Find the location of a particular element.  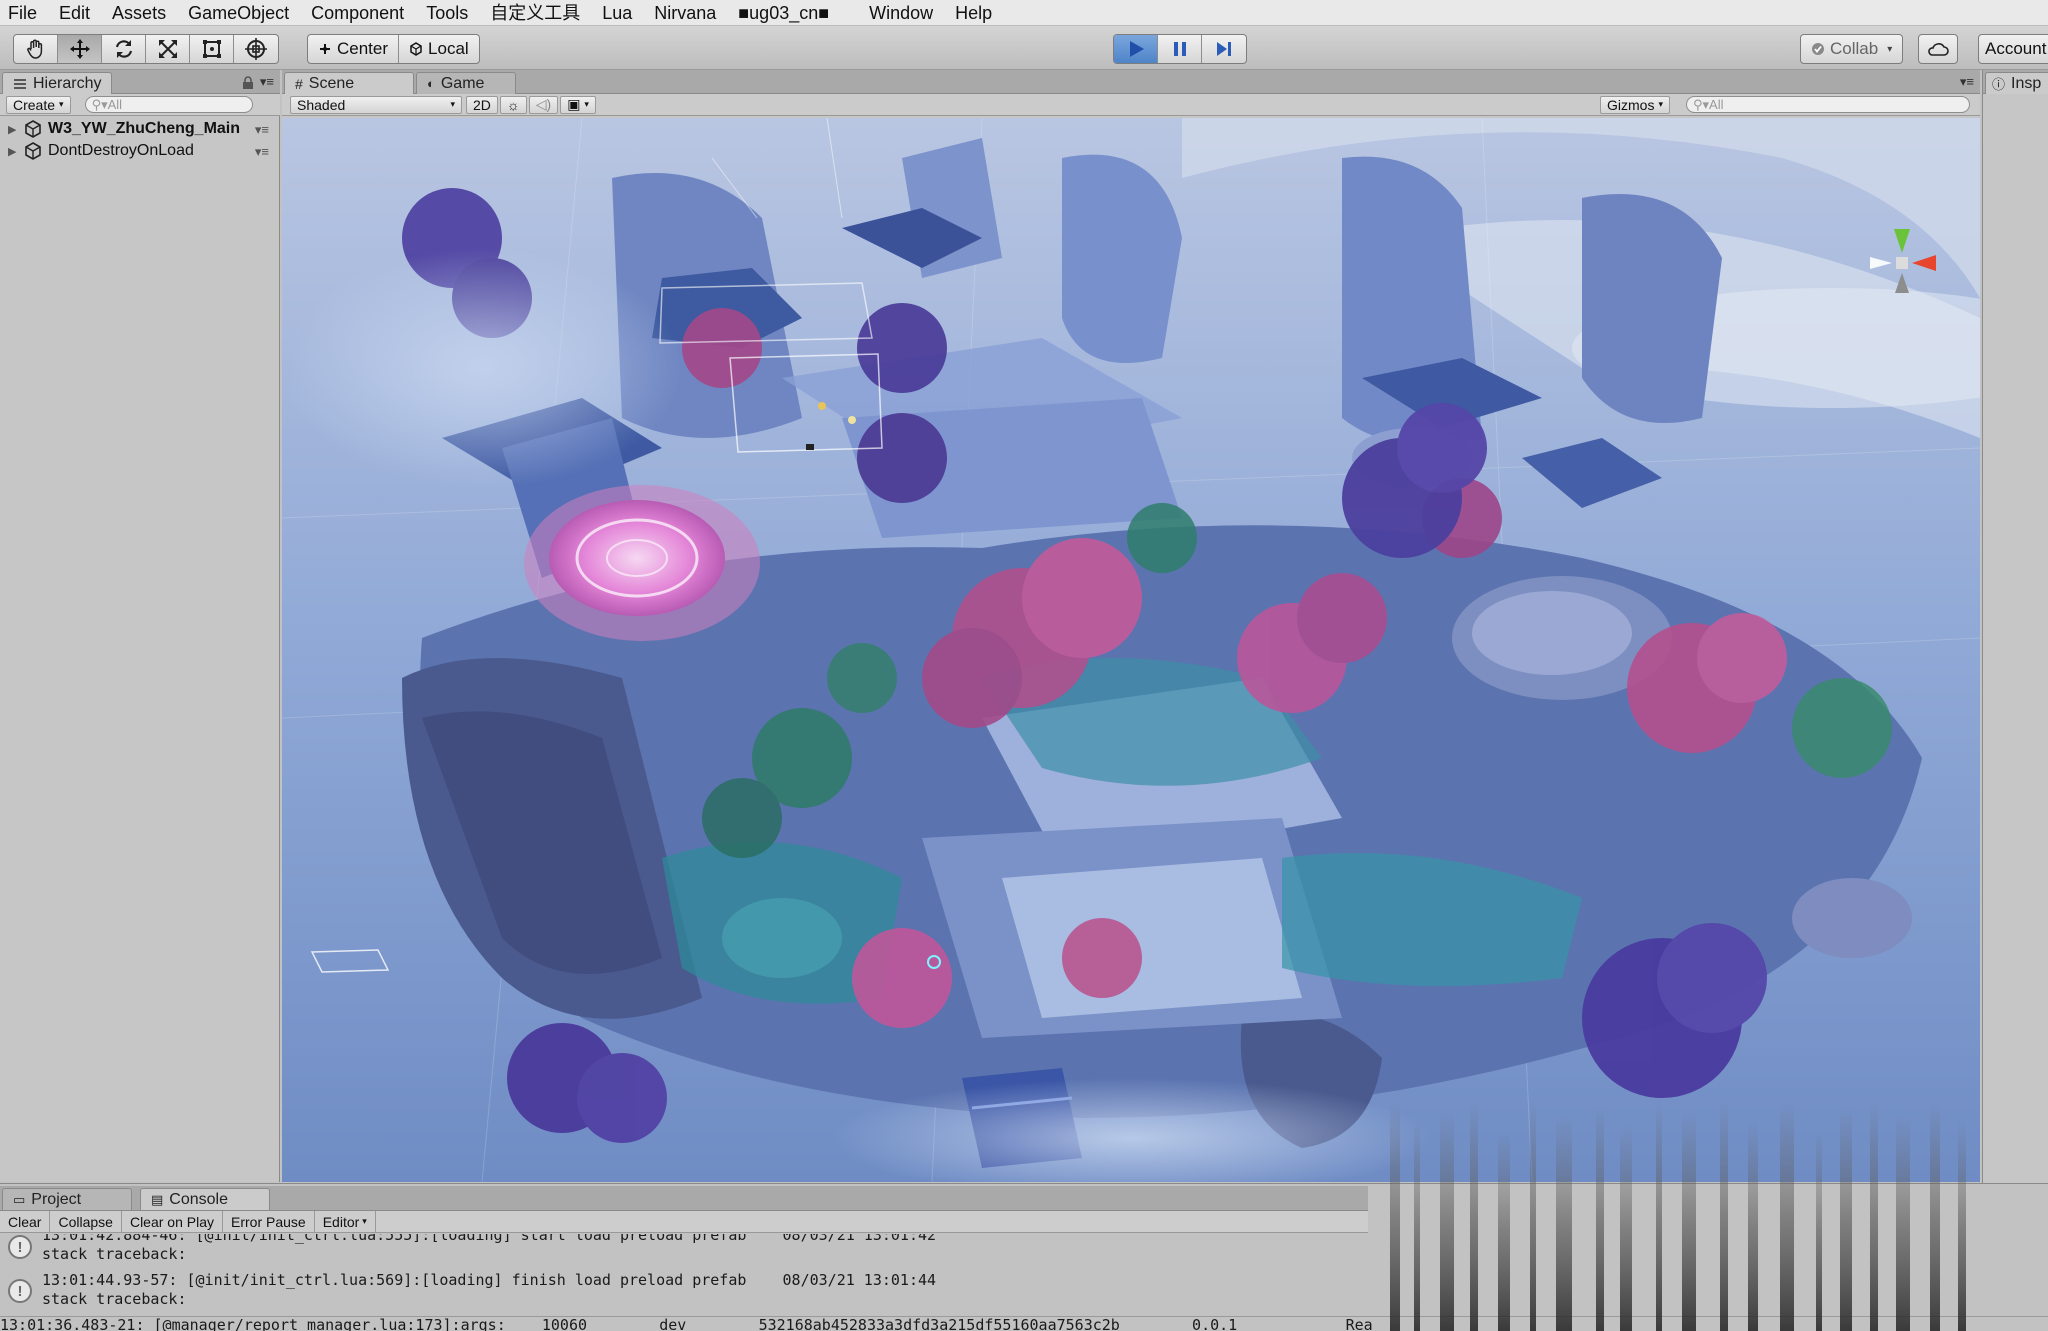

log-stack: stack traceback: is located at coordinates (114, 1254).